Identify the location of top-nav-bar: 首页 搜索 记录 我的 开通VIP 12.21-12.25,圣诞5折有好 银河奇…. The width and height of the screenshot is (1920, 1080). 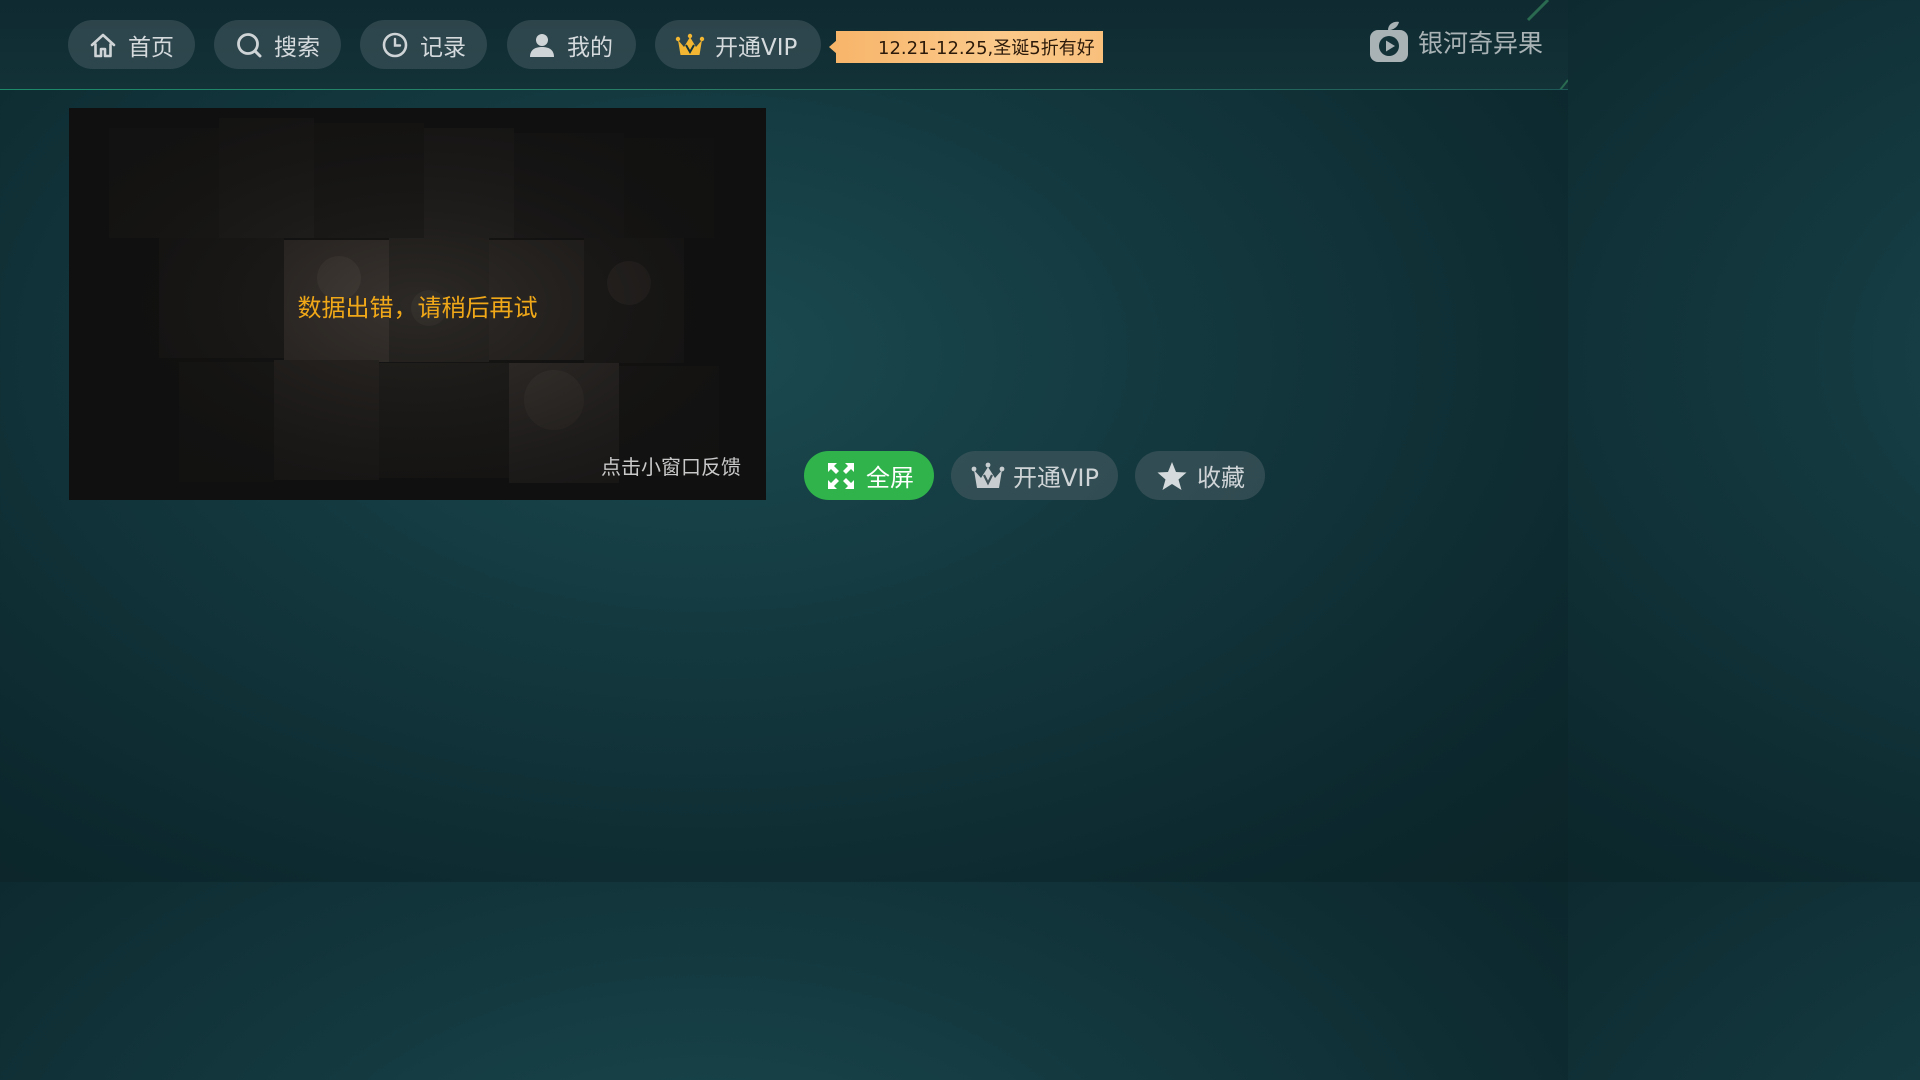
(784, 45).